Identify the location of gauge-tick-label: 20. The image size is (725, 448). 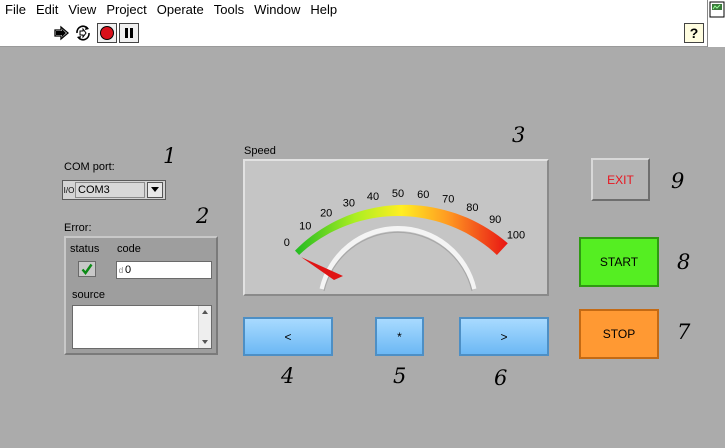
(326, 213).